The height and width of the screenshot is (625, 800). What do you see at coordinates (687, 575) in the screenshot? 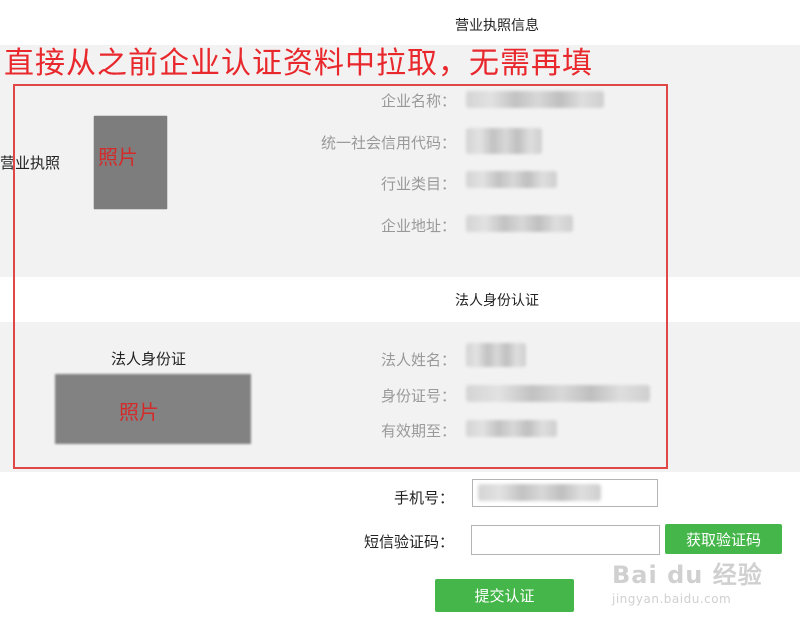
I see `watermark-main: Bai du 经验` at bounding box center [687, 575].